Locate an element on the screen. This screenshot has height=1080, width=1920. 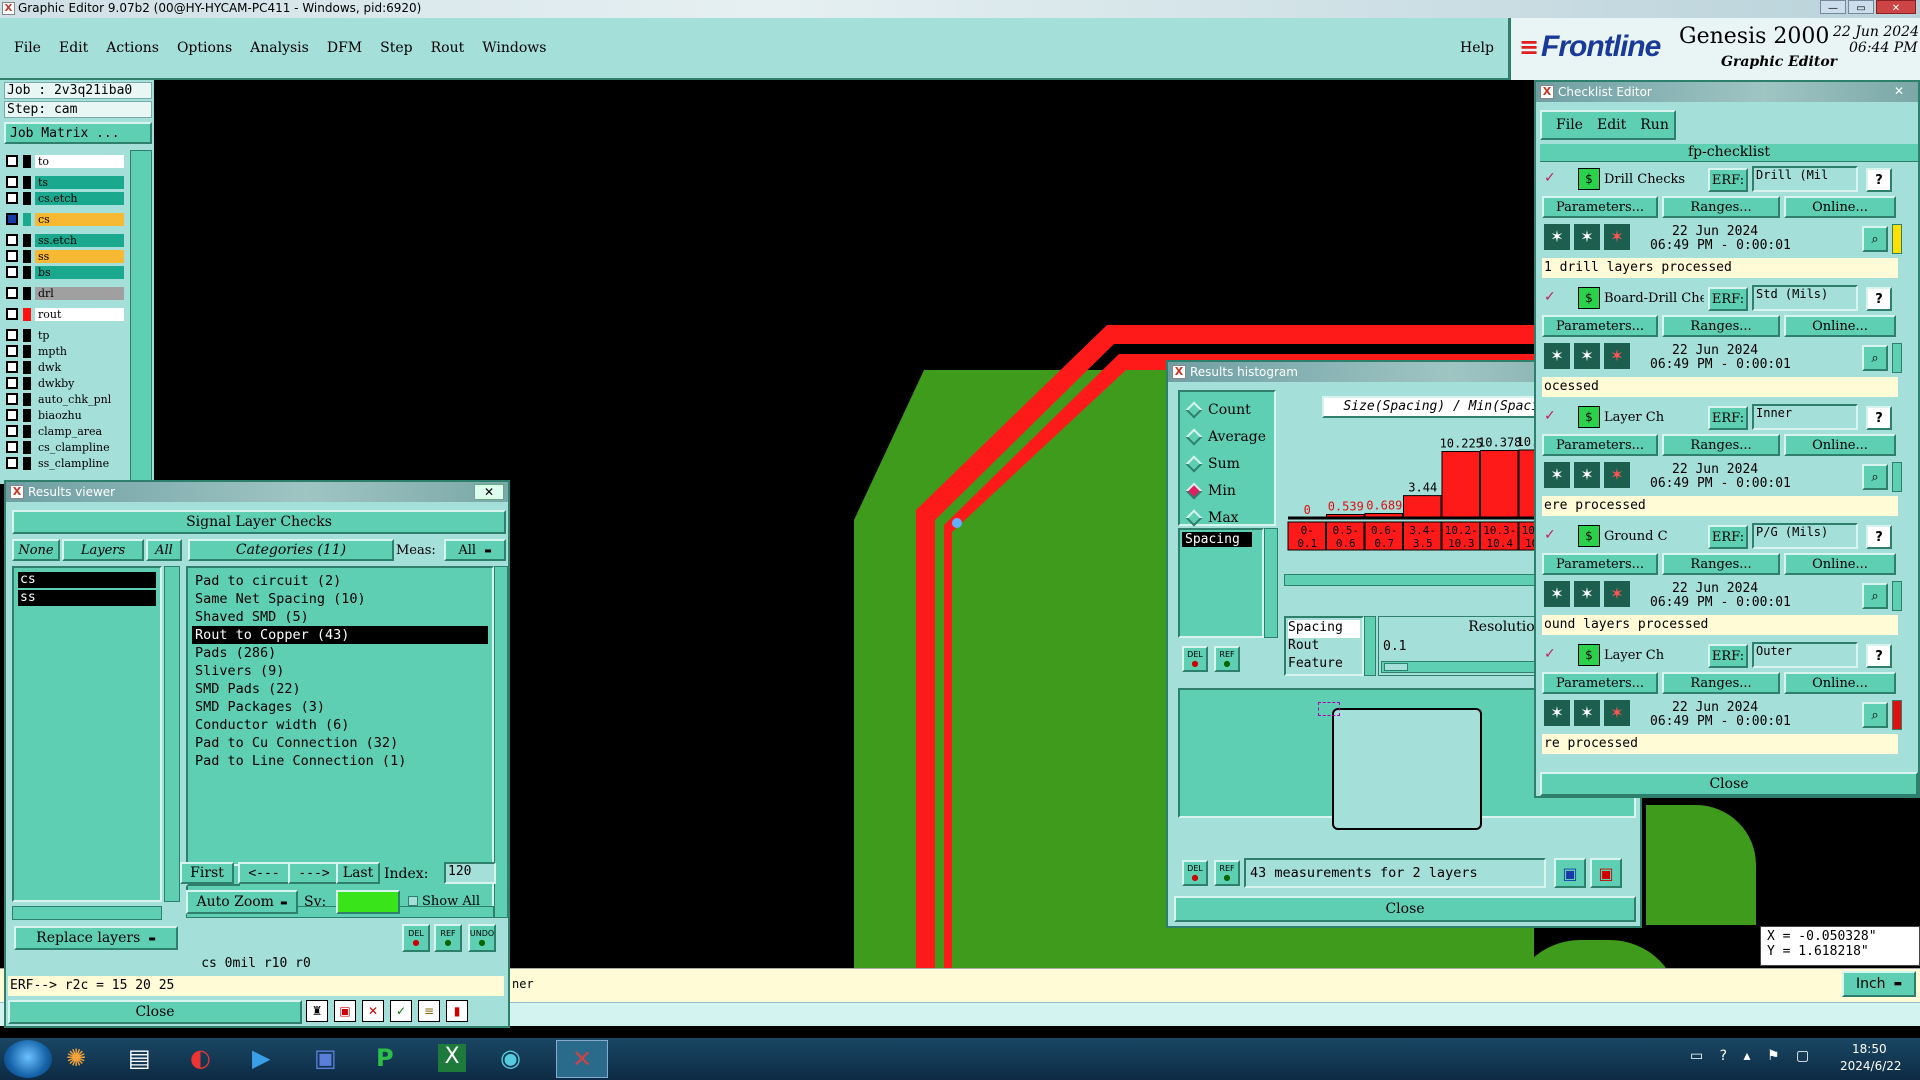
rv-layer-item: ss is located at coordinates (87, 598).